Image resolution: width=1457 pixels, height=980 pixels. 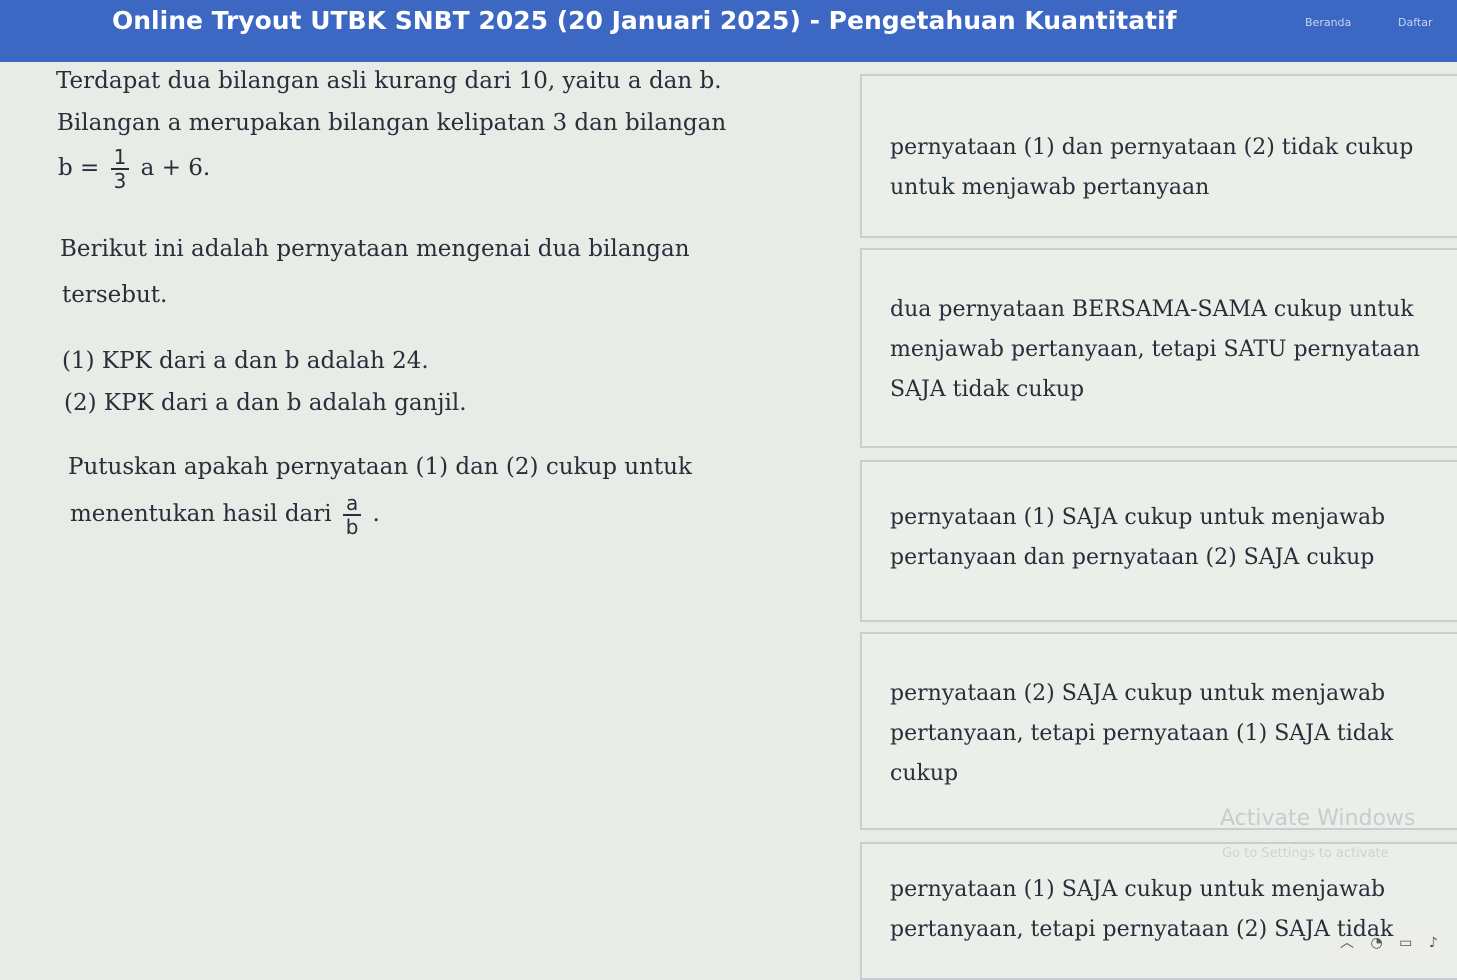 I want to click on battery-icon: ▭, so click(x=1405, y=943).